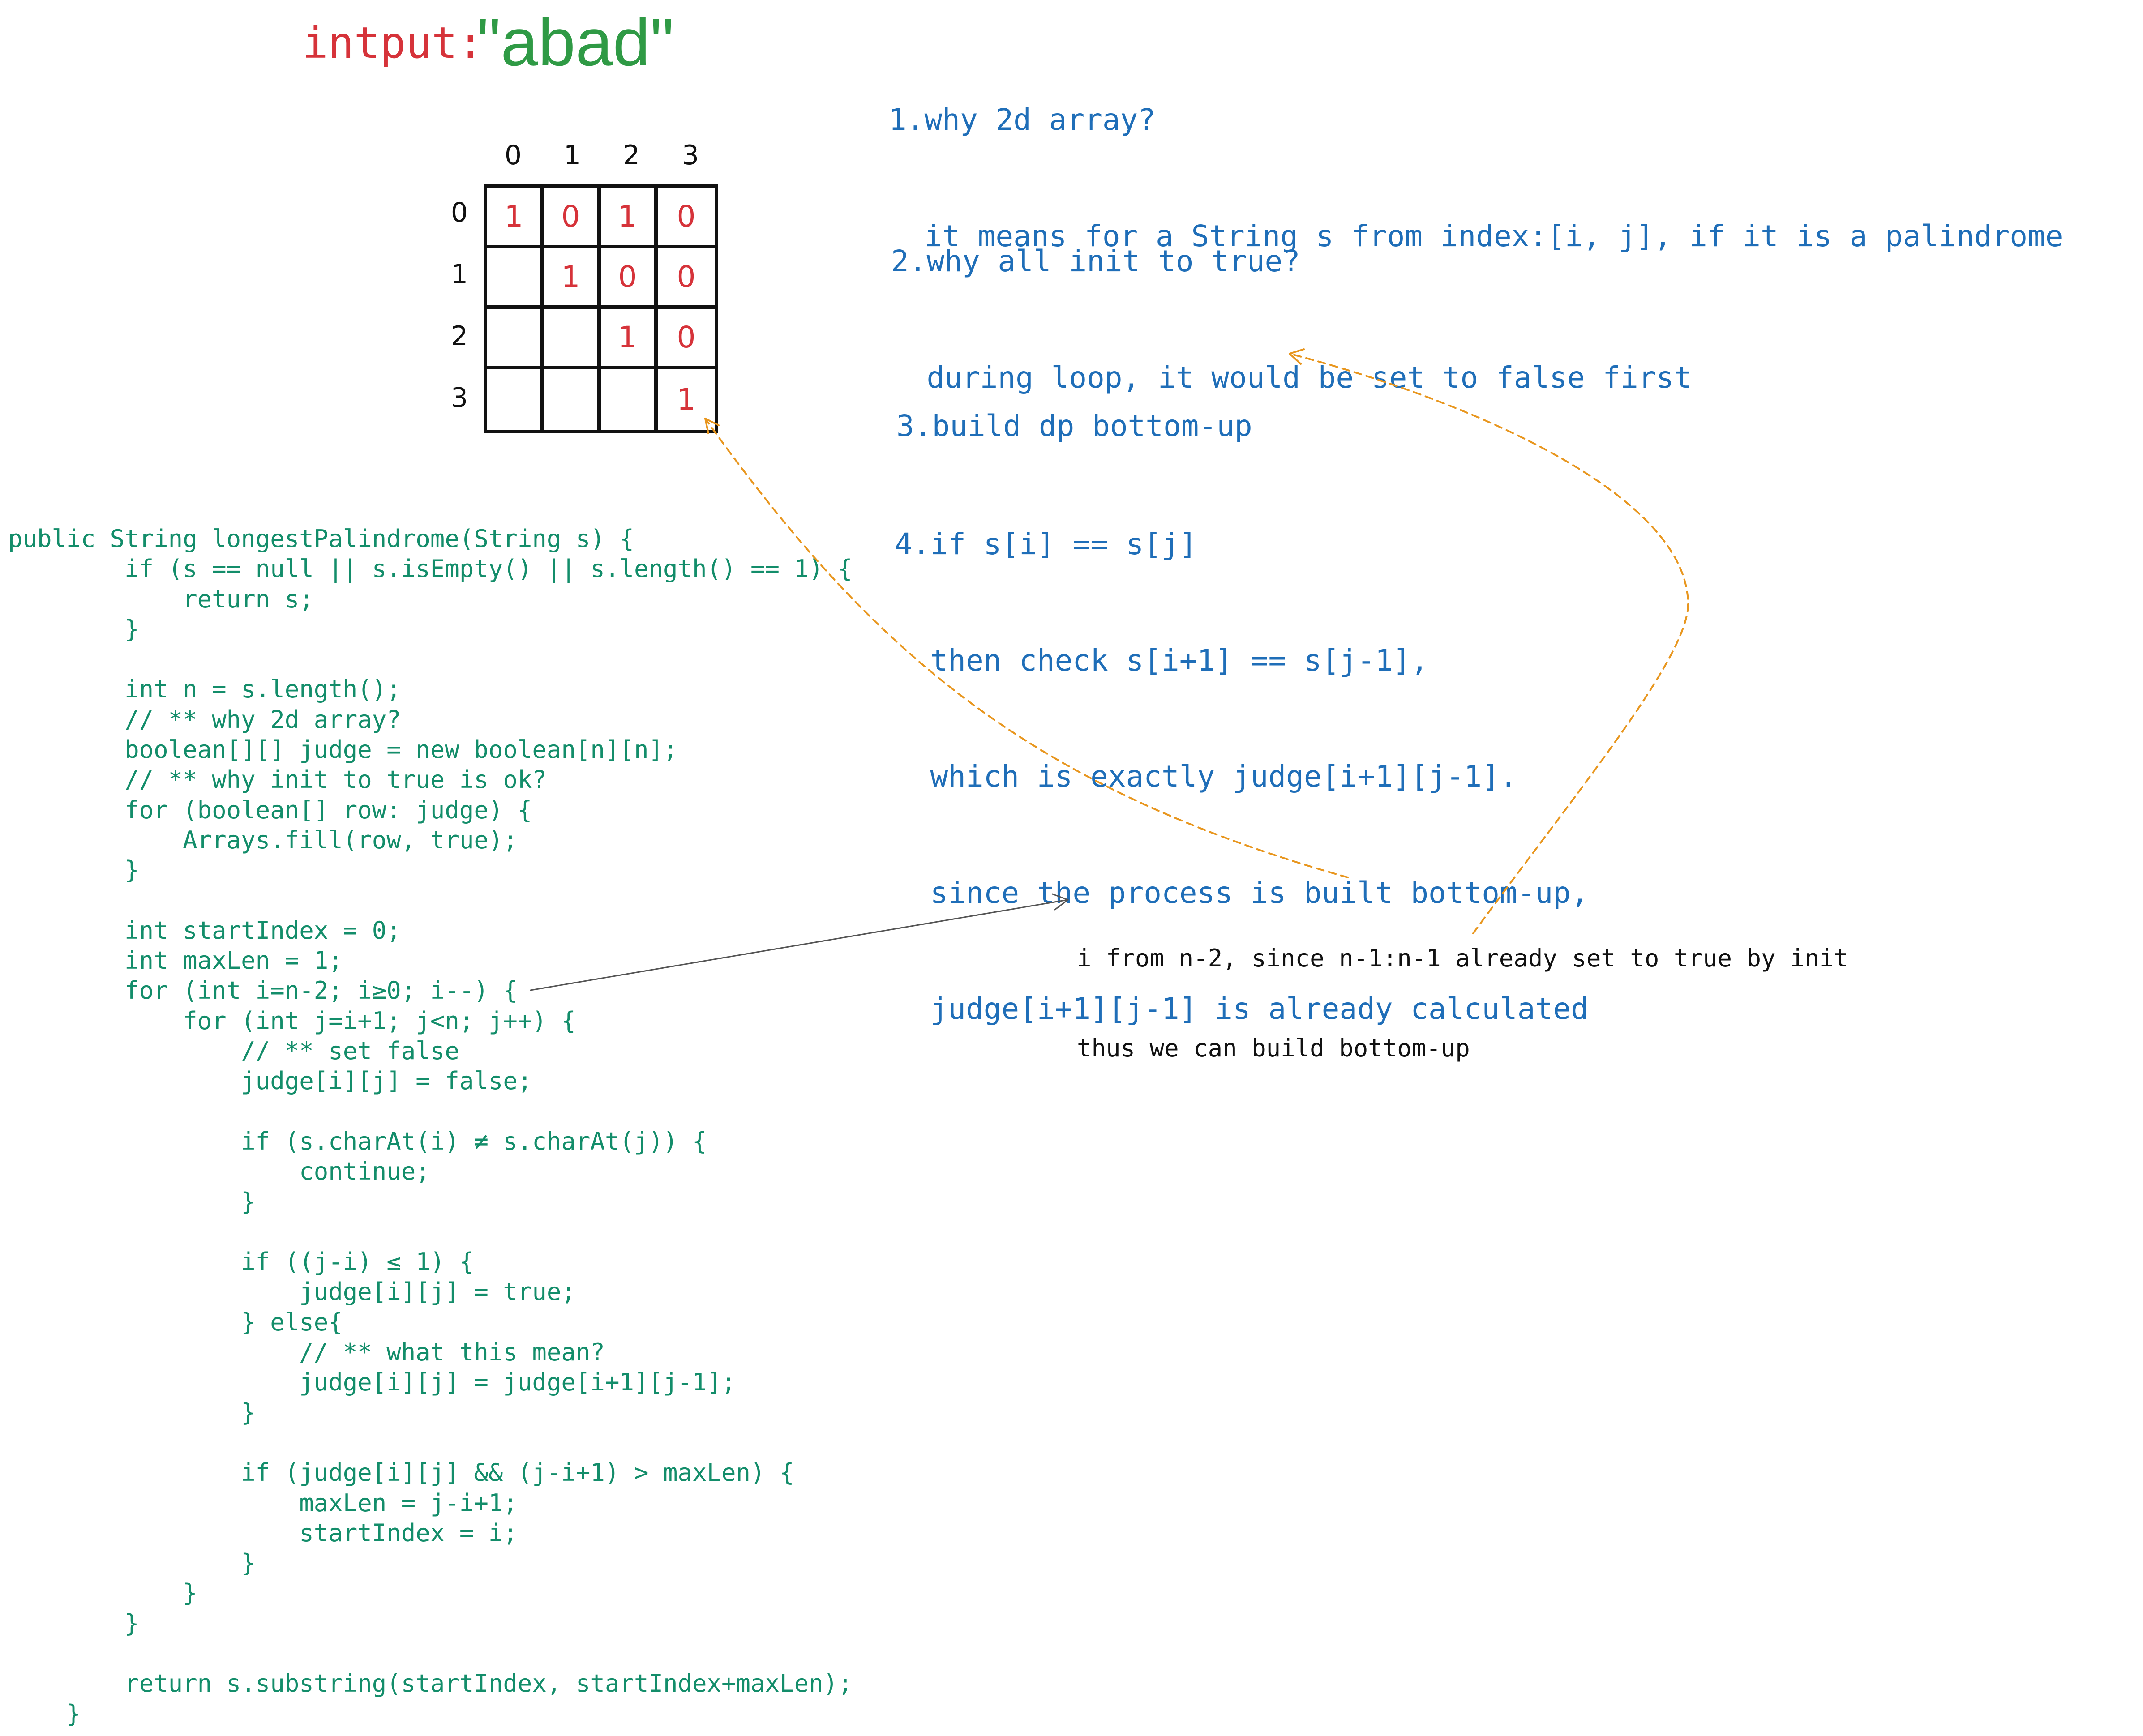  What do you see at coordinates (1489, 643) in the screenshot?
I see `dashed-arrow-to-bottom-up-note` at bounding box center [1489, 643].